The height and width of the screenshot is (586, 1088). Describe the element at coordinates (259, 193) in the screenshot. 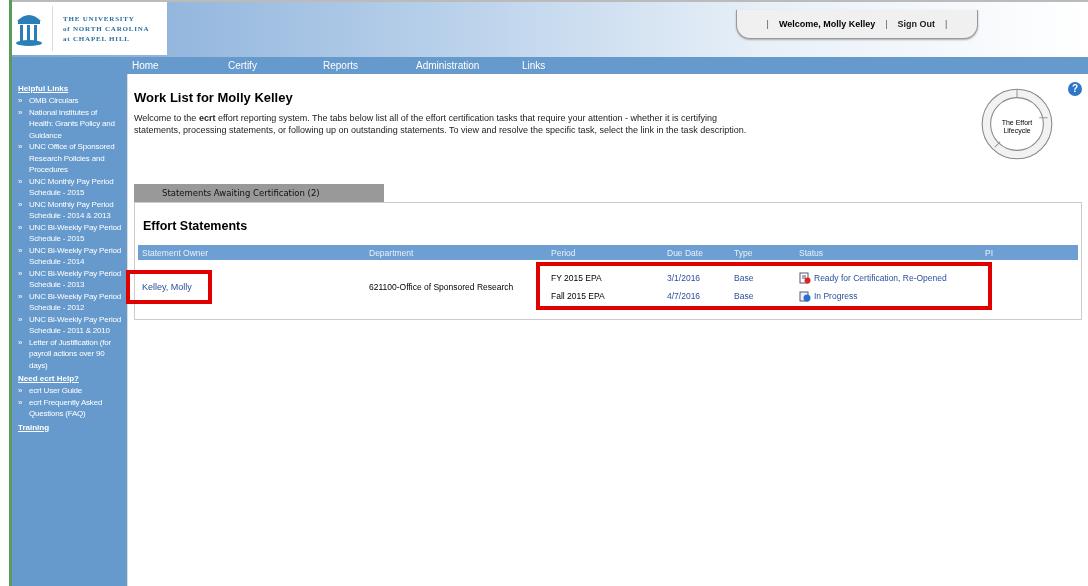

I see `tab: Statements Awaiting Certification (2)` at that location.